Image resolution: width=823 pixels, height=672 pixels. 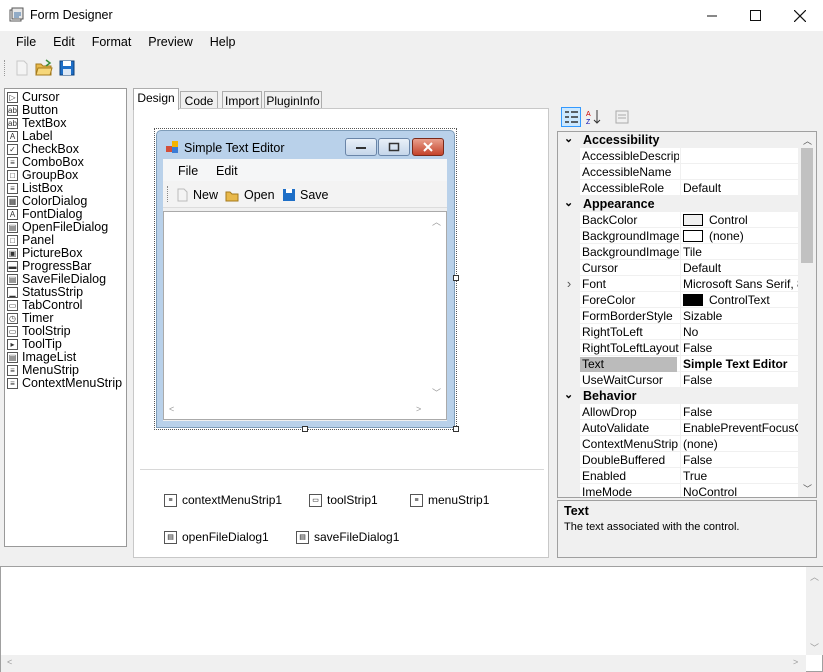 I want to click on property-category: ⌄ Appearance, so click(x=678, y=204).